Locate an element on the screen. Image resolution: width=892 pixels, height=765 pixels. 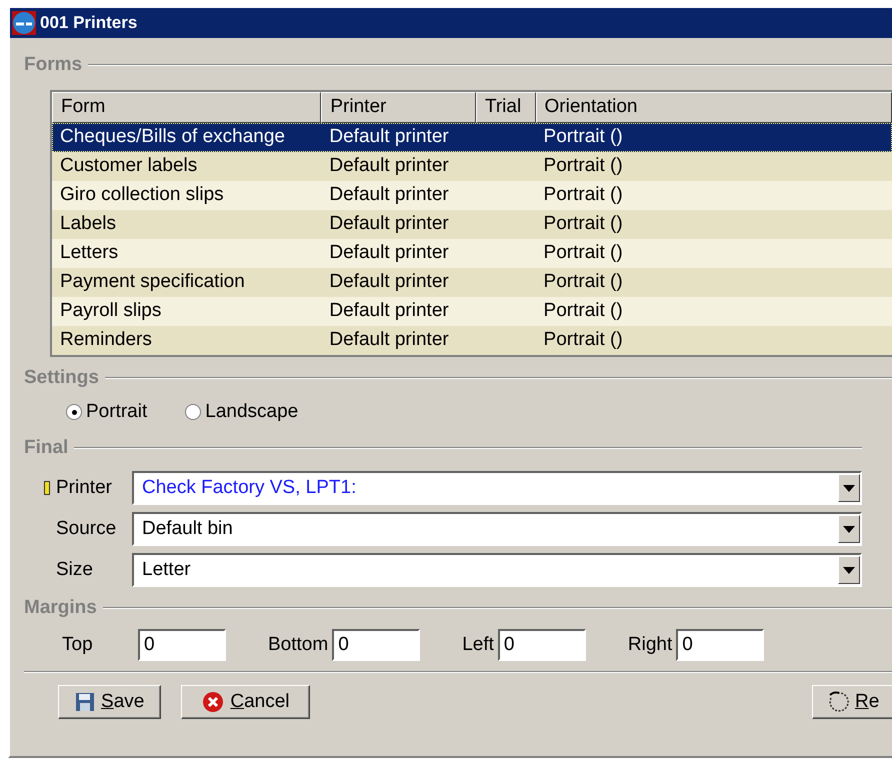
field-label: Right is located at coordinates (650, 645).